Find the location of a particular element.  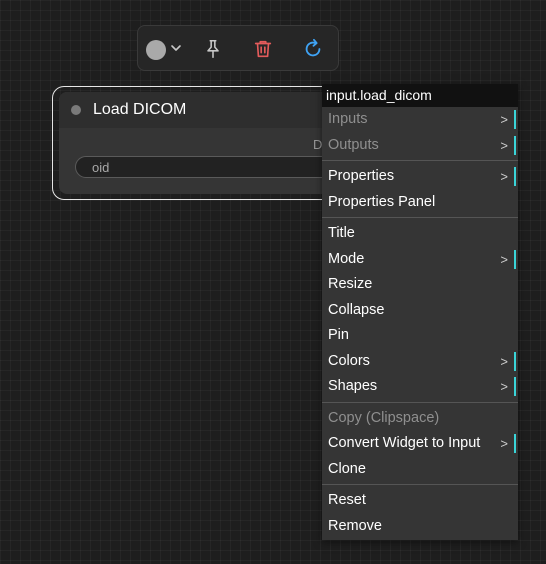

menu-item-label: Convert Widget to Input is located at coordinates (404, 443).